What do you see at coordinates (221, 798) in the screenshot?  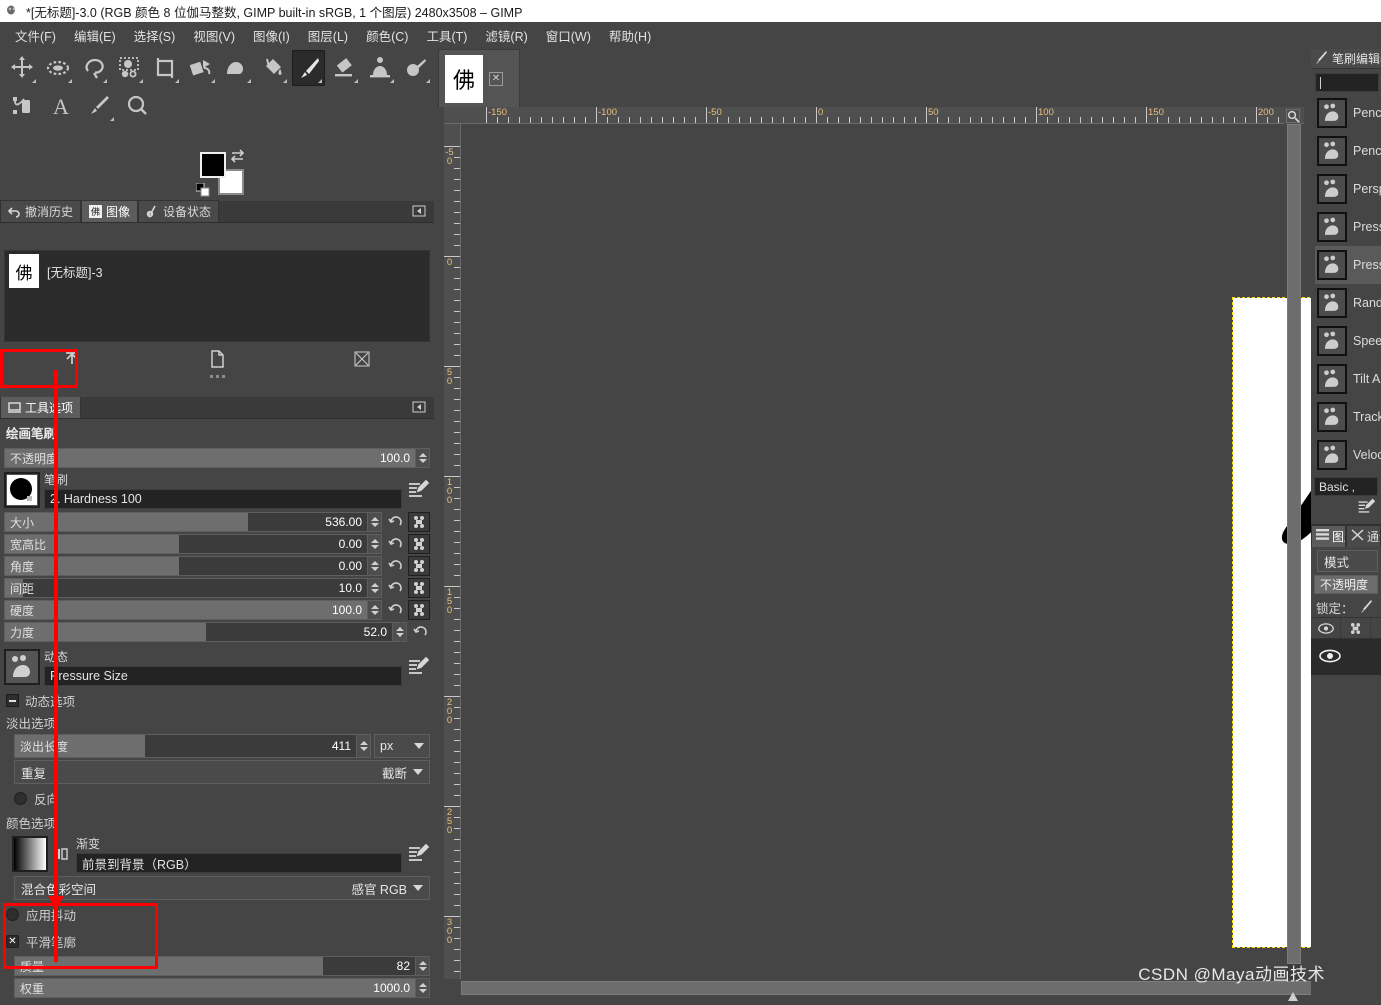 I see `reverse-row: 反向` at bounding box center [221, 798].